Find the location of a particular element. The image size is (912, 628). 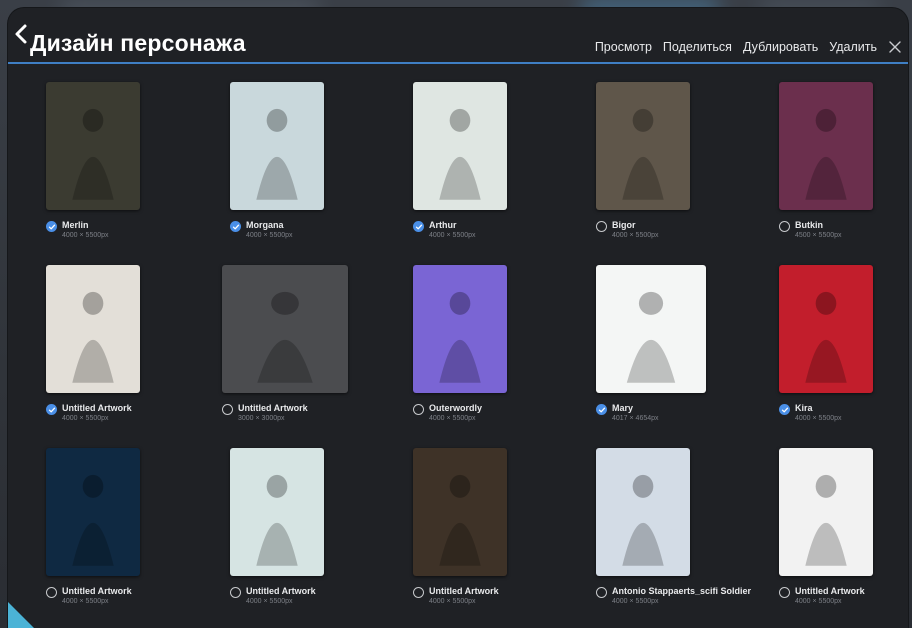

artwork-name: Arthur is located at coordinates (443, 225).